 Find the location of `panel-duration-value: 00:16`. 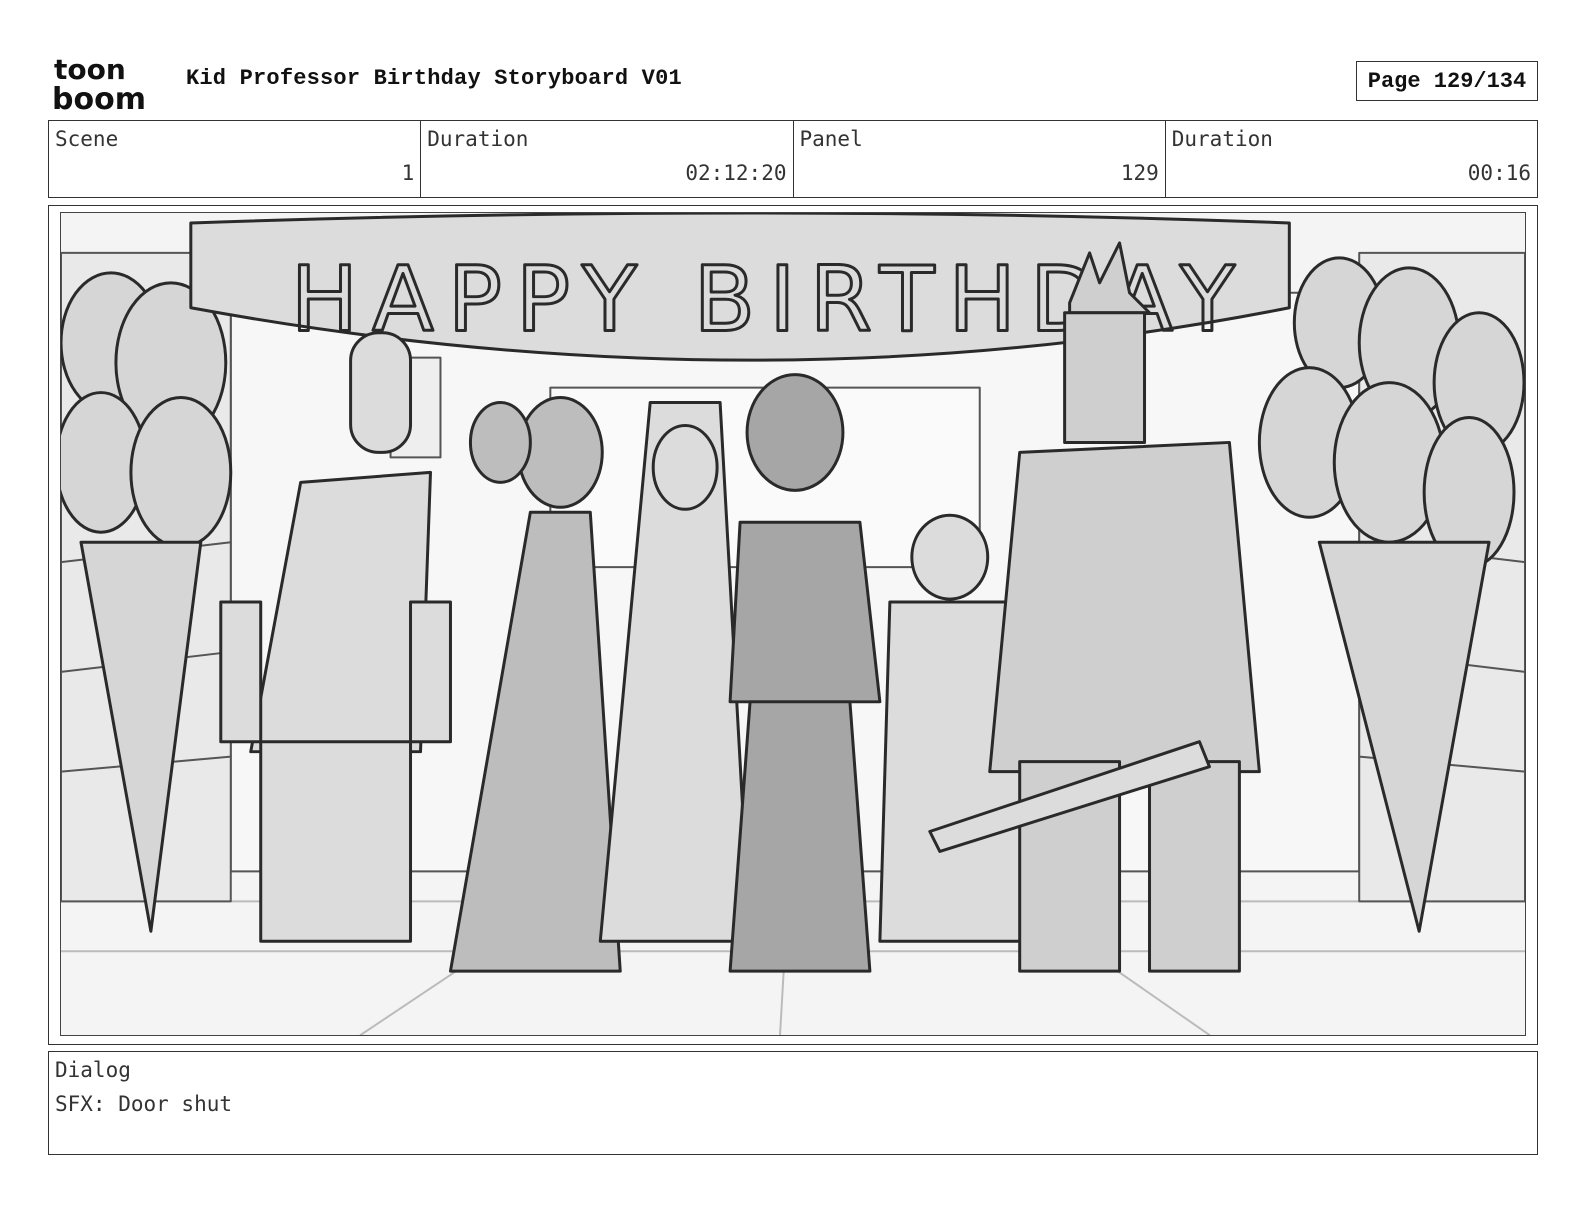

panel-duration-value: 00:16 is located at coordinates (1499, 173).